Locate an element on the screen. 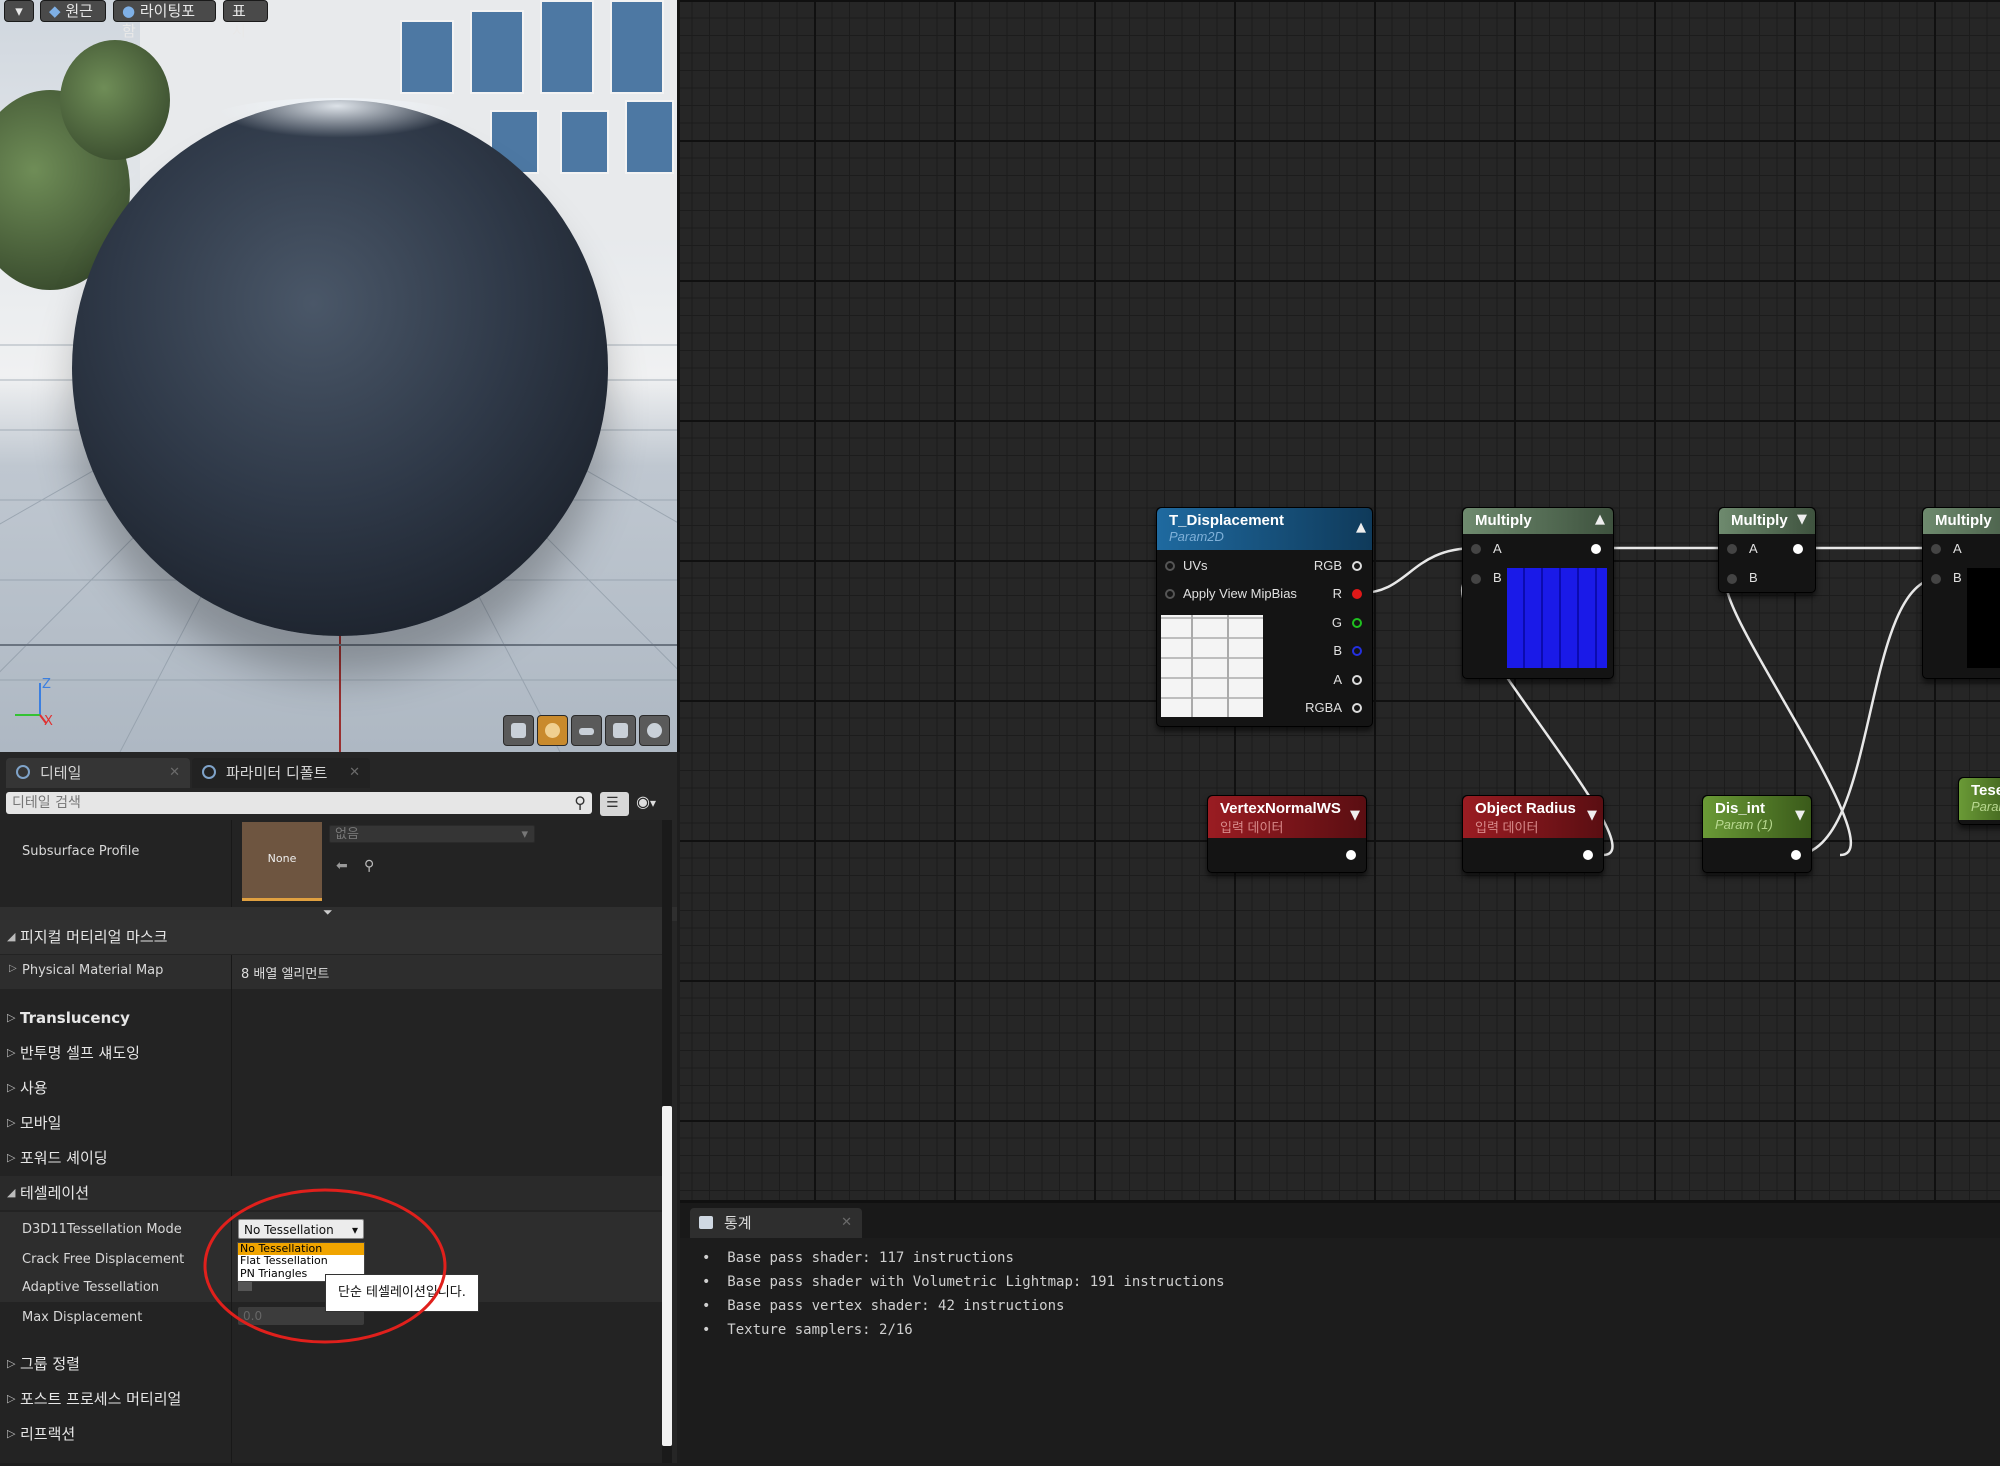 This screenshot has width=2000, height=1466. adaptive-tessellation-label: Adaptive Tessellation is located at coordinates (91, 1287).